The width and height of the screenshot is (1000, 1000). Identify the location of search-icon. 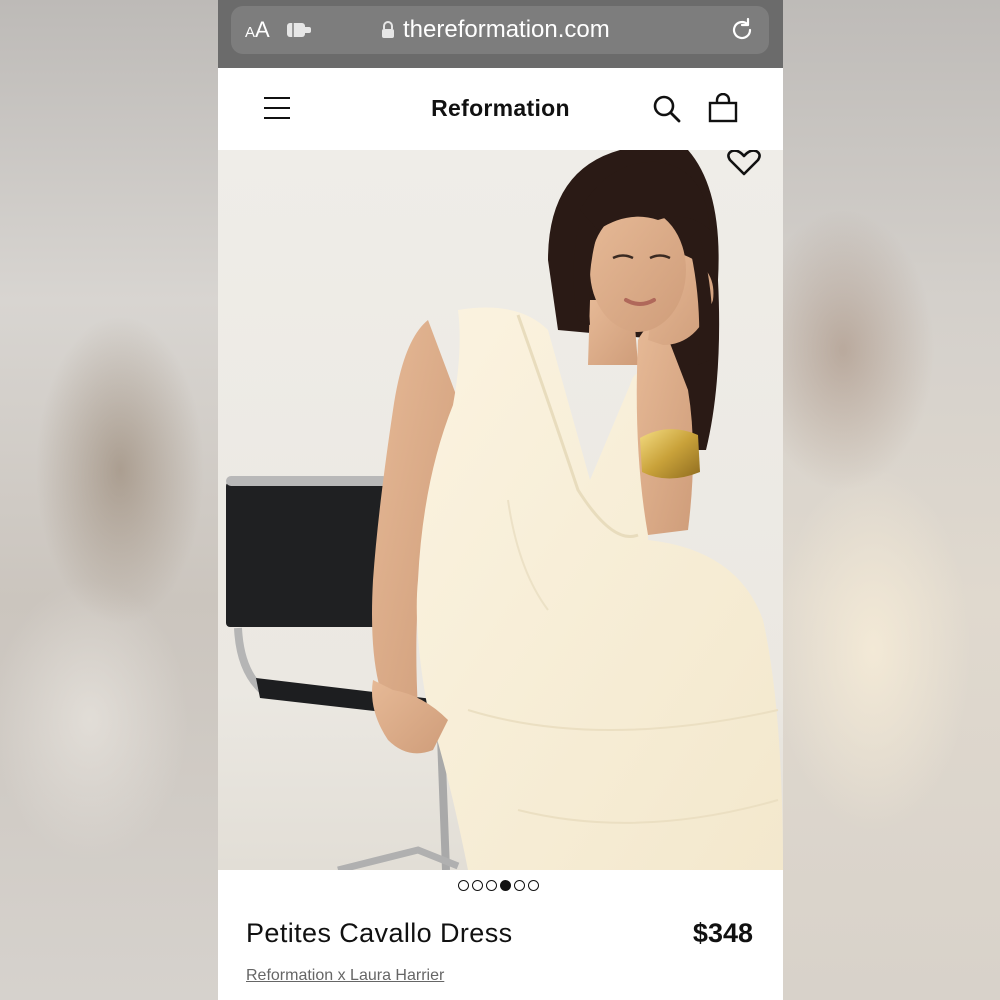
(667, 109).